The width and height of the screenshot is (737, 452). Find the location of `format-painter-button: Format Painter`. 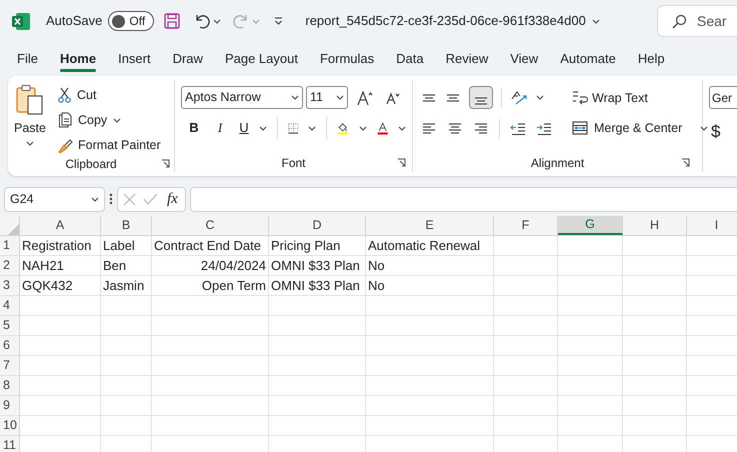

format-painter-button: Format Painter is located at coordinates (109, 145).